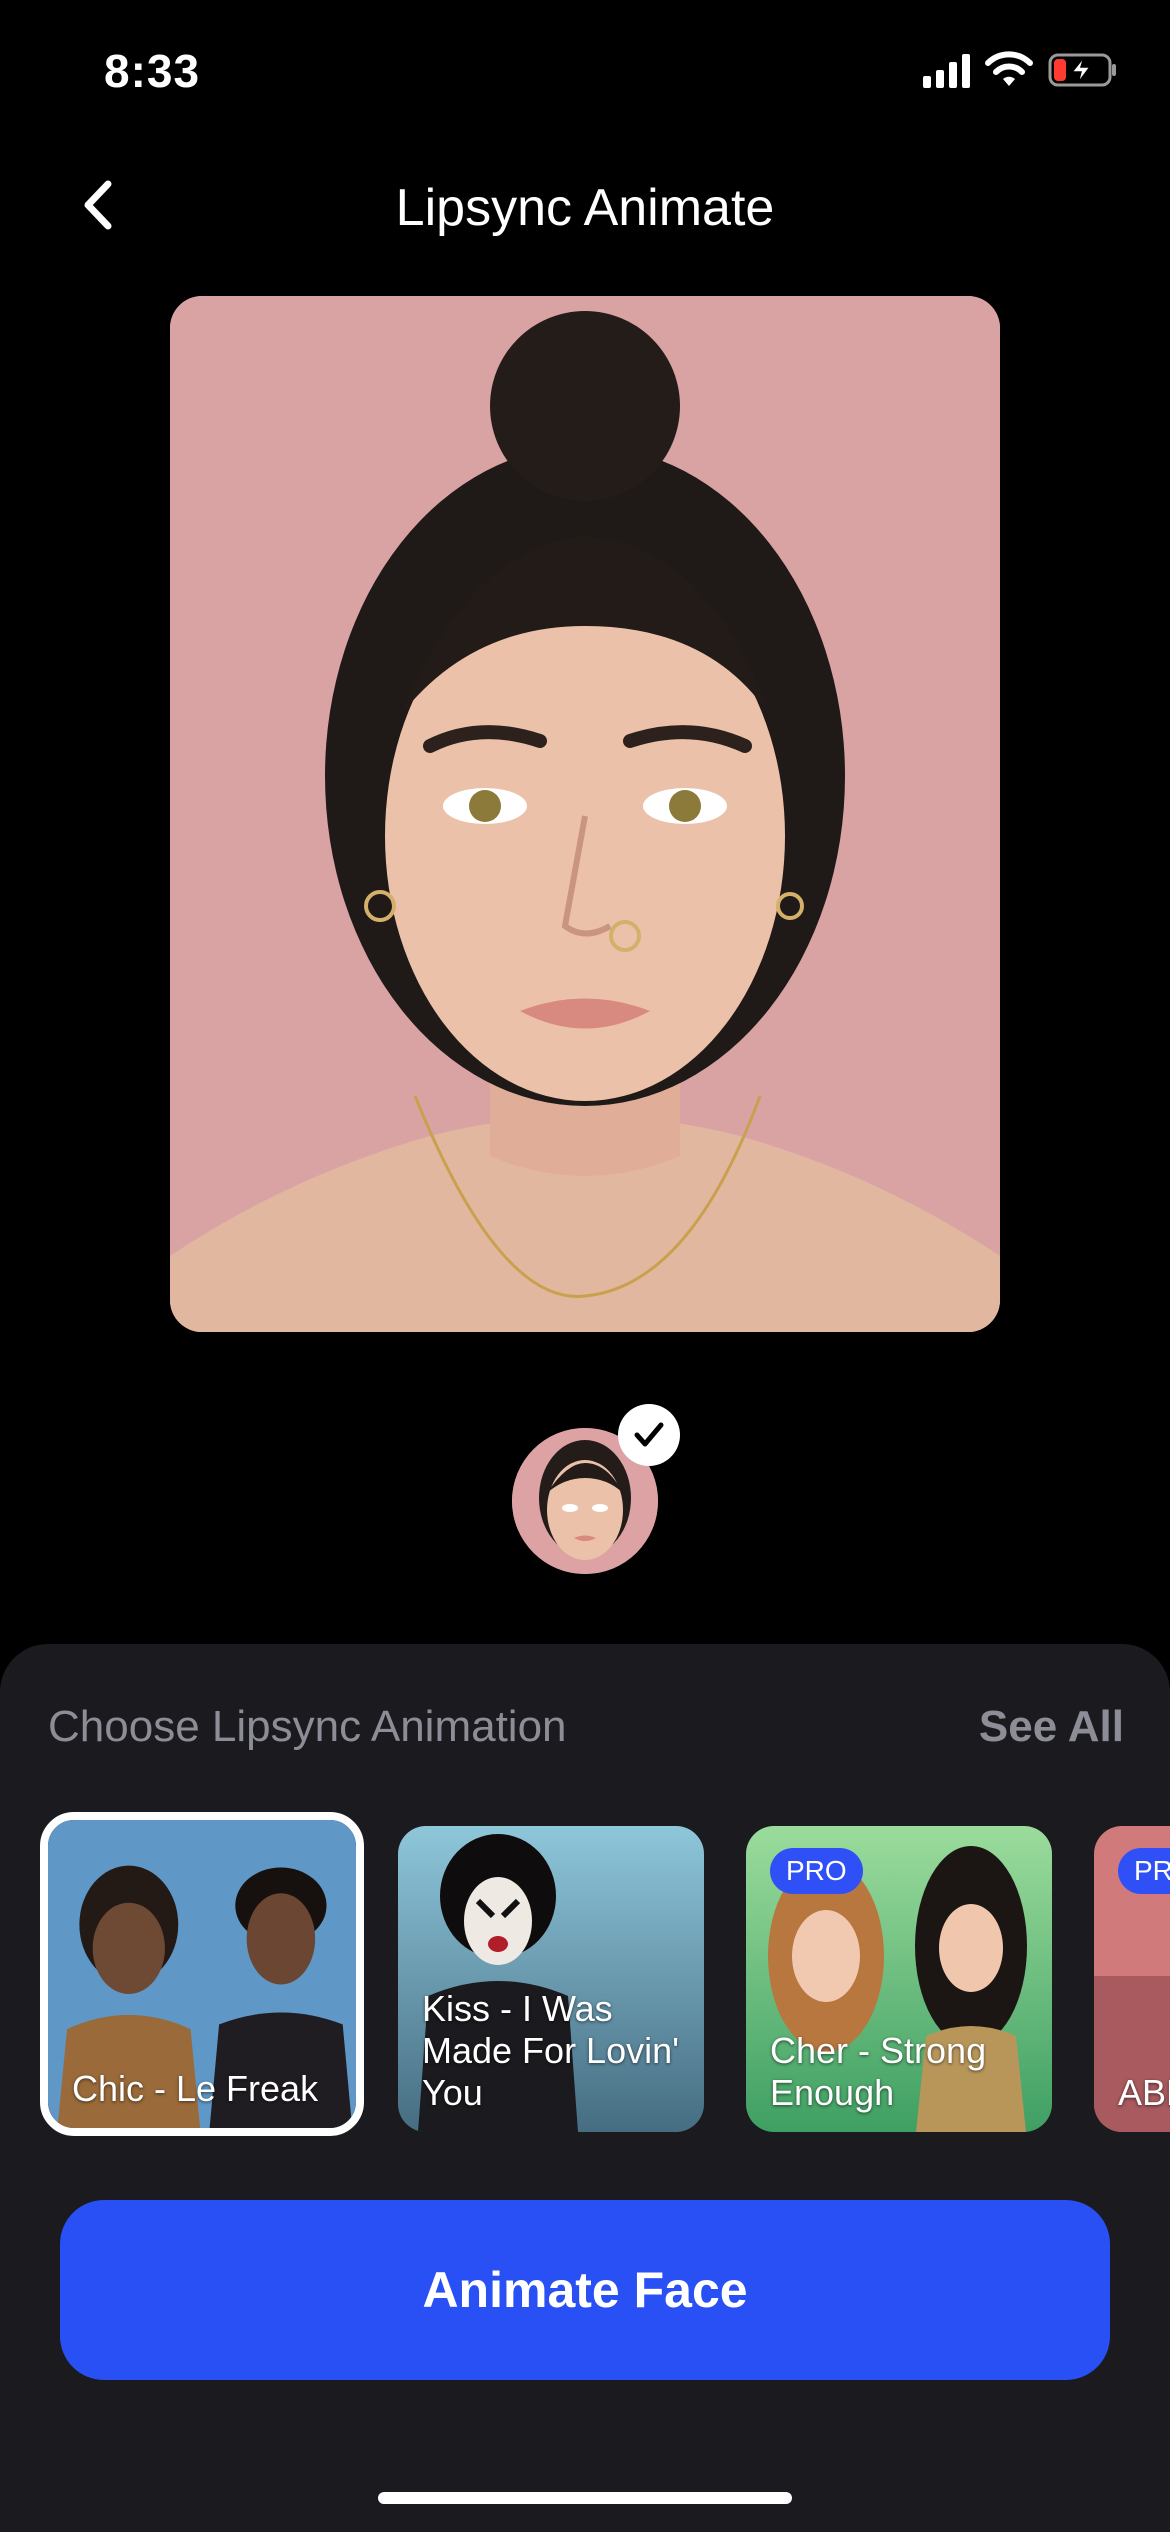 This screenshot has width=1170, height=2532. Describe the element at coordinates (1082, 70) in the screenshot. I see `battery-charging-icon` at that location.